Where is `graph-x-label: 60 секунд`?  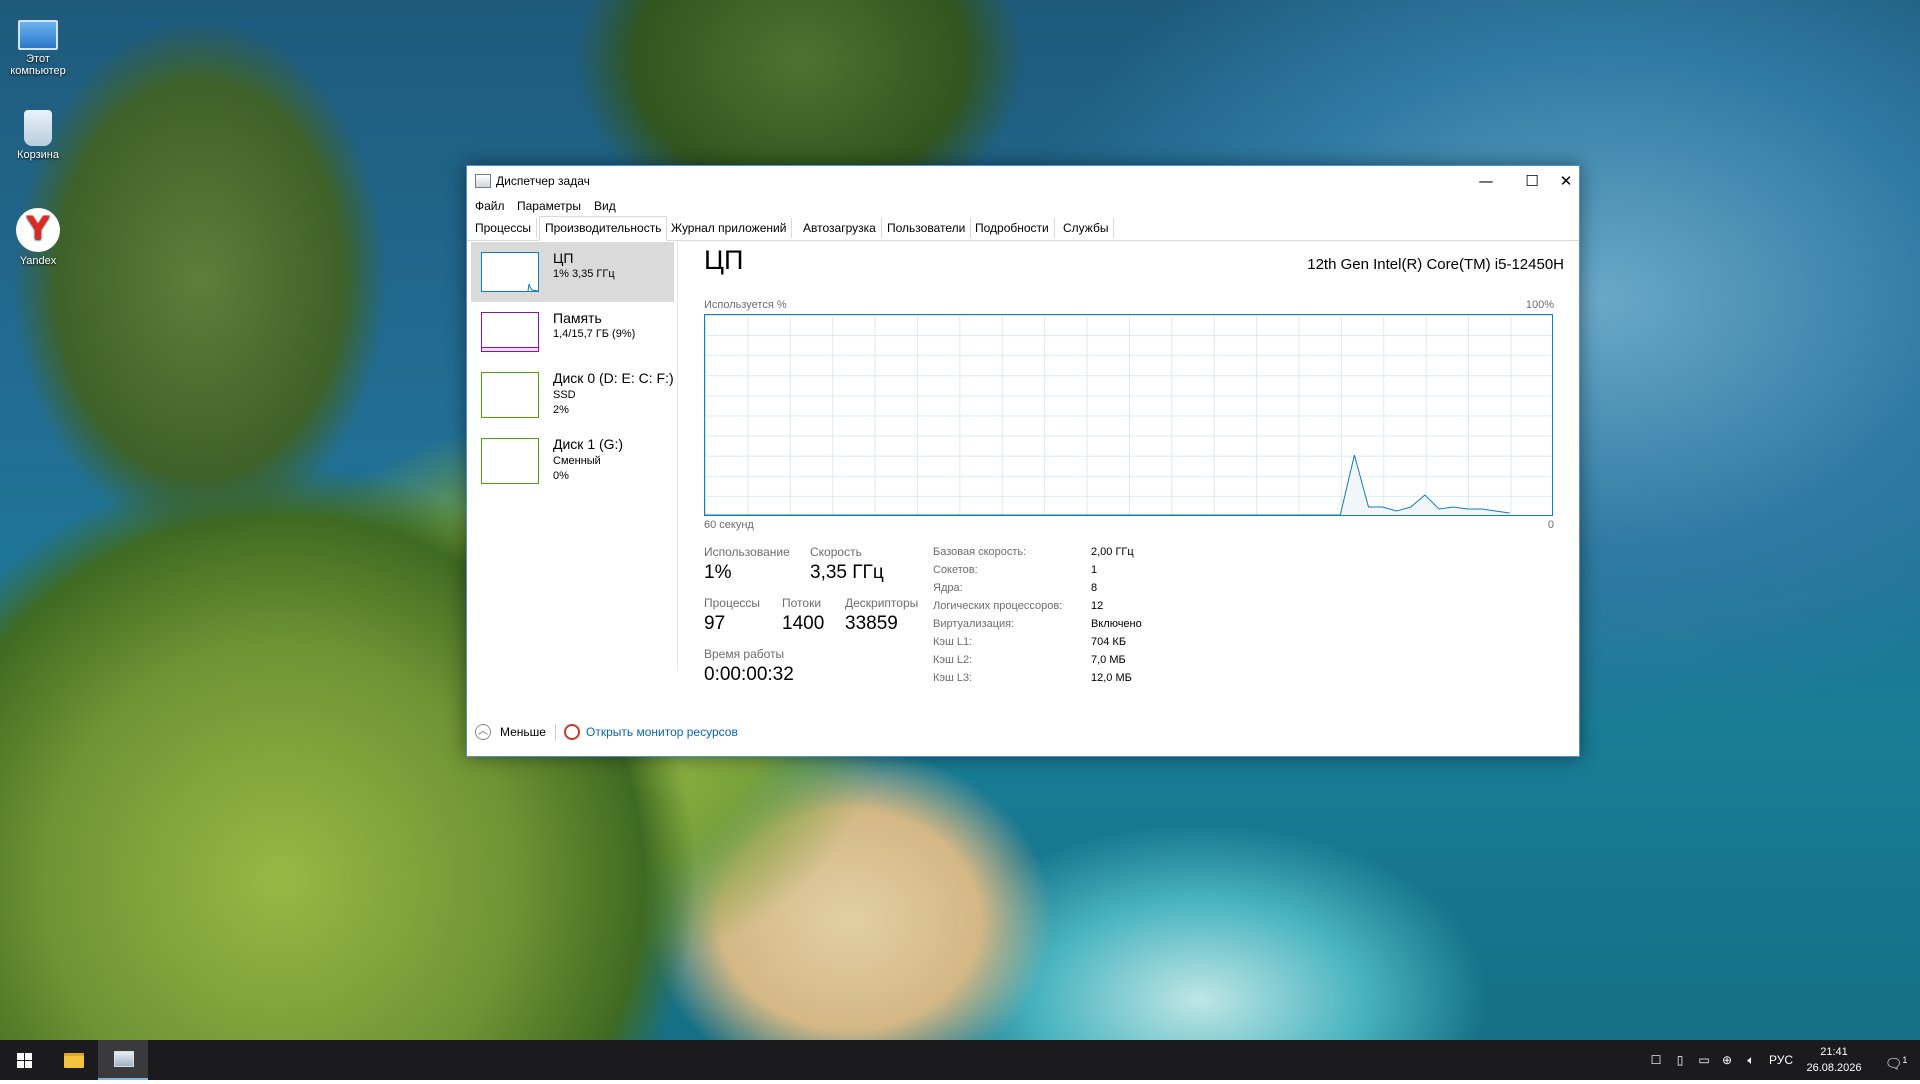
graph-x-label: 60 секунд is located at coordinates (729, 525).